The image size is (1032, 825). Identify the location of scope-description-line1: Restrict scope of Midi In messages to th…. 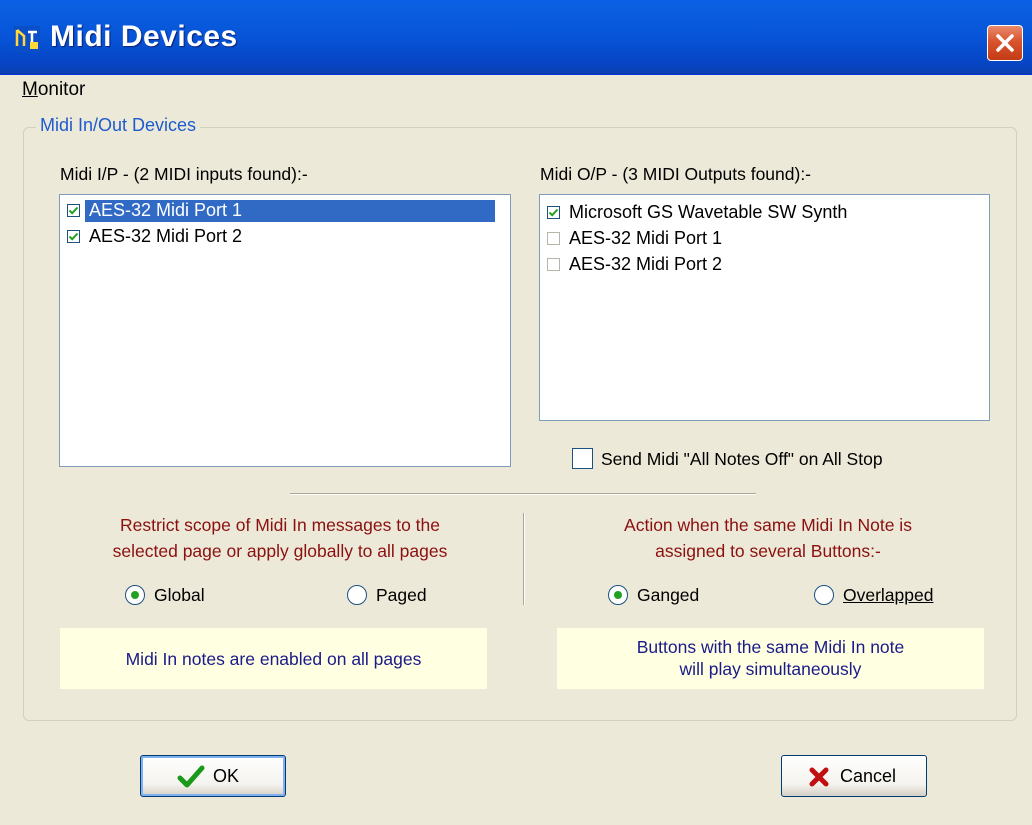
(280, 525).